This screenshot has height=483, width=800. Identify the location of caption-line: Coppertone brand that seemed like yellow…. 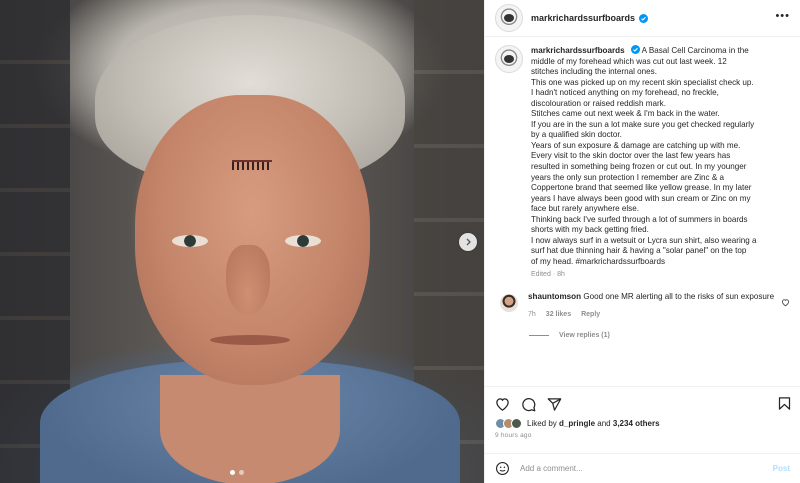
(641, 188).